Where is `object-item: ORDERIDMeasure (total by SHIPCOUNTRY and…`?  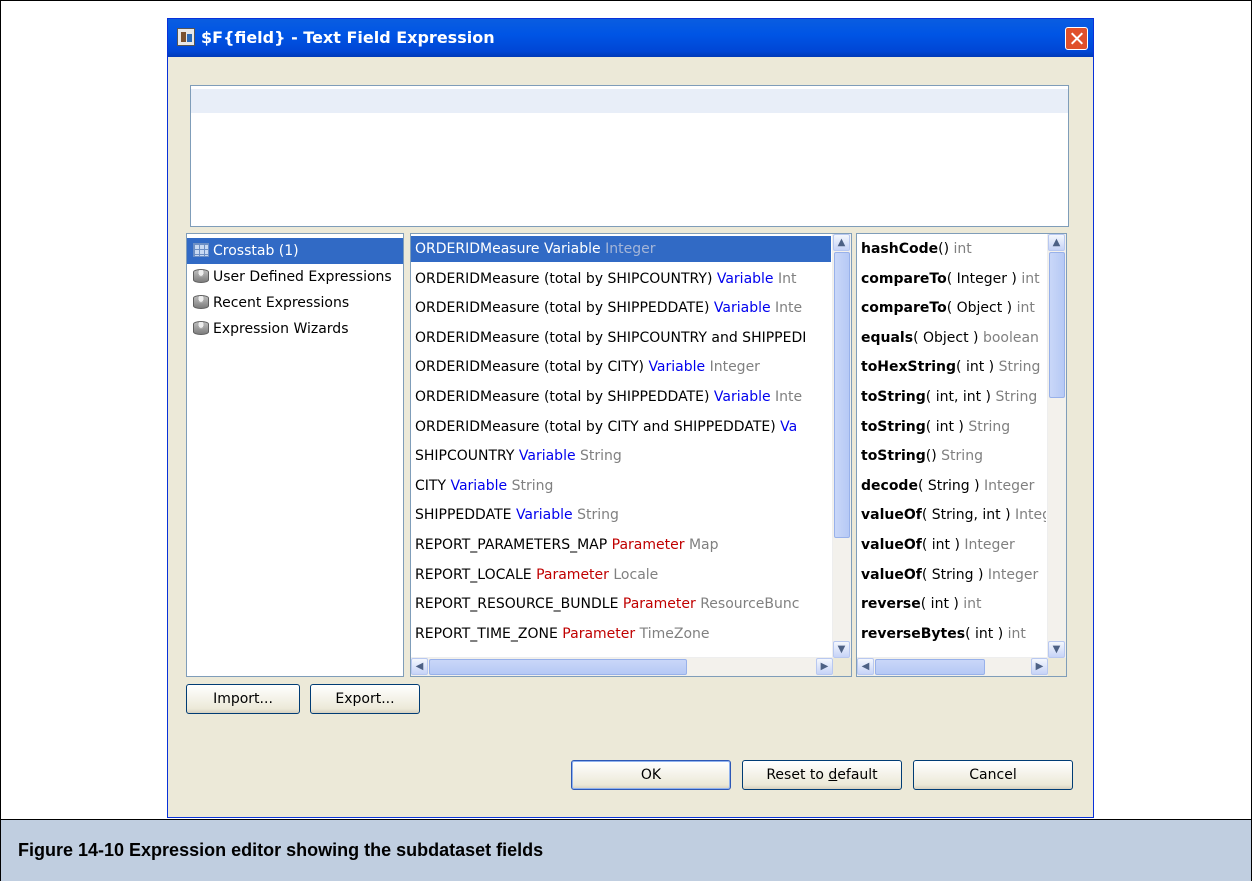 object-item: ORDERIDMeasure (total by SHIPCOUNTRY and… is located at coordinates (621, 338).